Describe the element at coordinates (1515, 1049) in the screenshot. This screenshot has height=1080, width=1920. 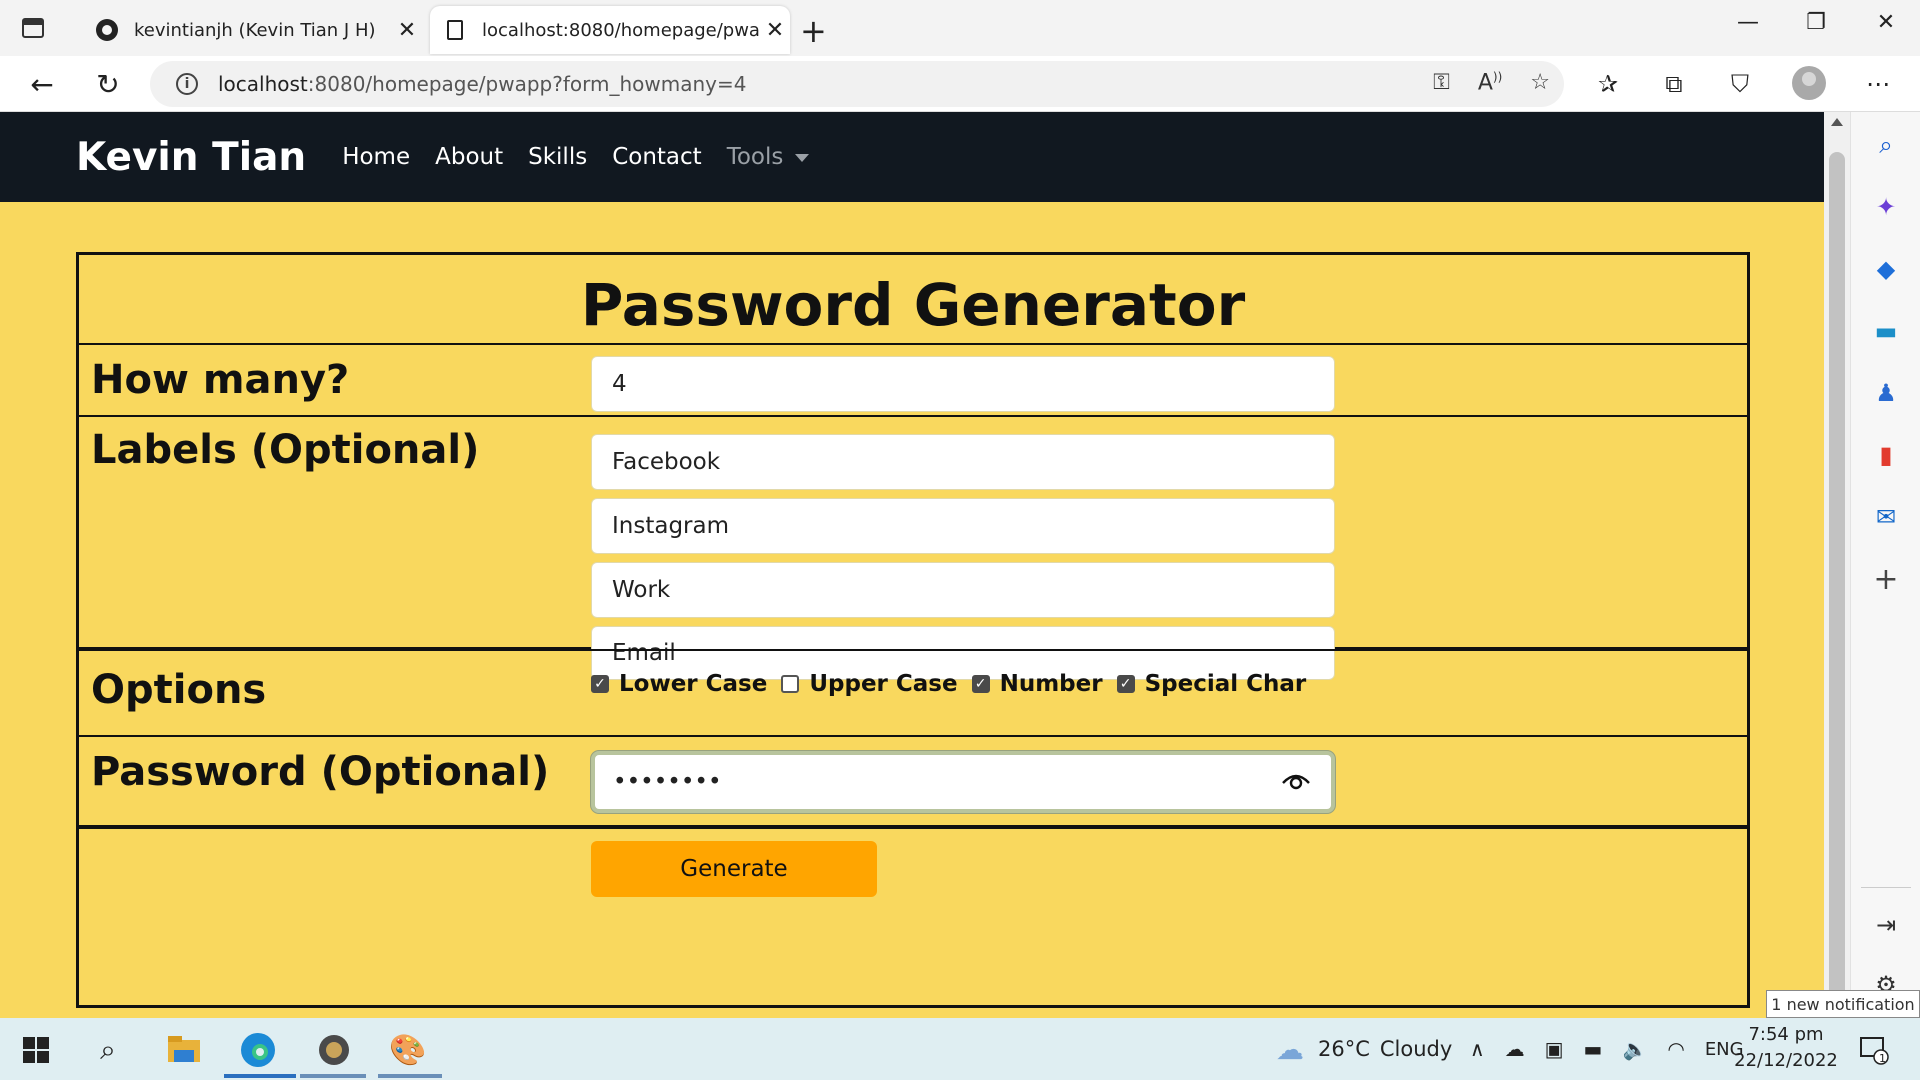
I see `onedrive-icon: ☁` at that location.